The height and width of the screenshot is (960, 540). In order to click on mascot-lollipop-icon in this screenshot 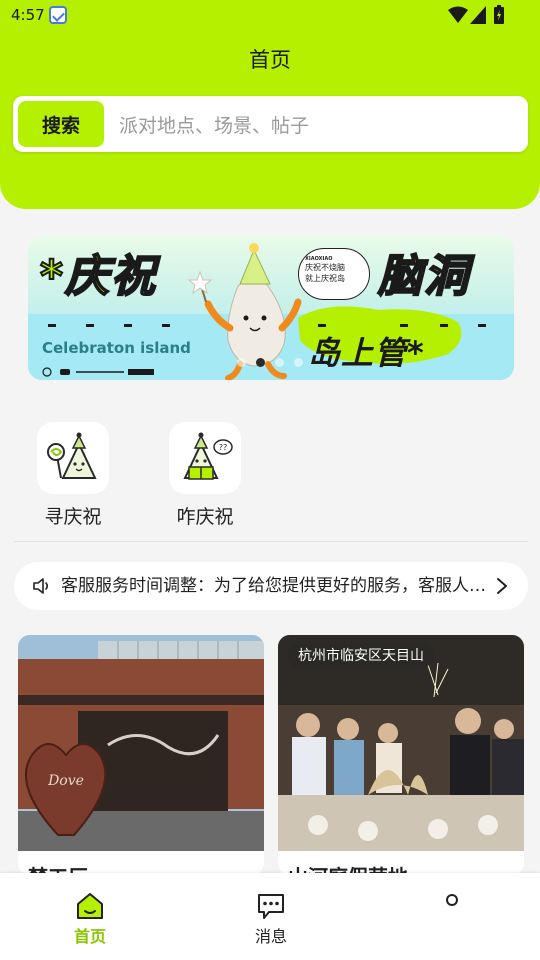, I will do `click(72, 455)`.